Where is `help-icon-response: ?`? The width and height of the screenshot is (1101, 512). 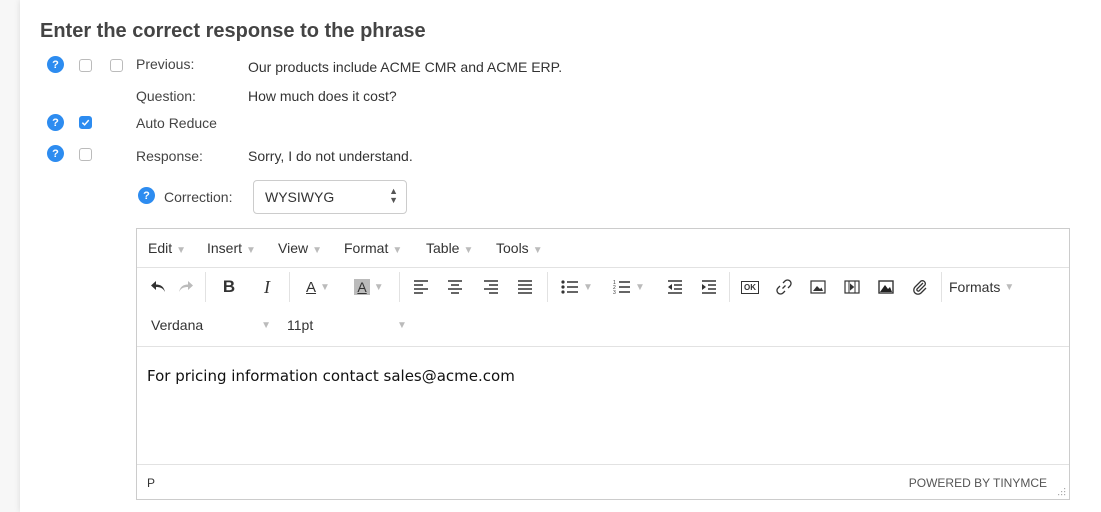
help-icon-response: ? is located at coordinates (55, 153).